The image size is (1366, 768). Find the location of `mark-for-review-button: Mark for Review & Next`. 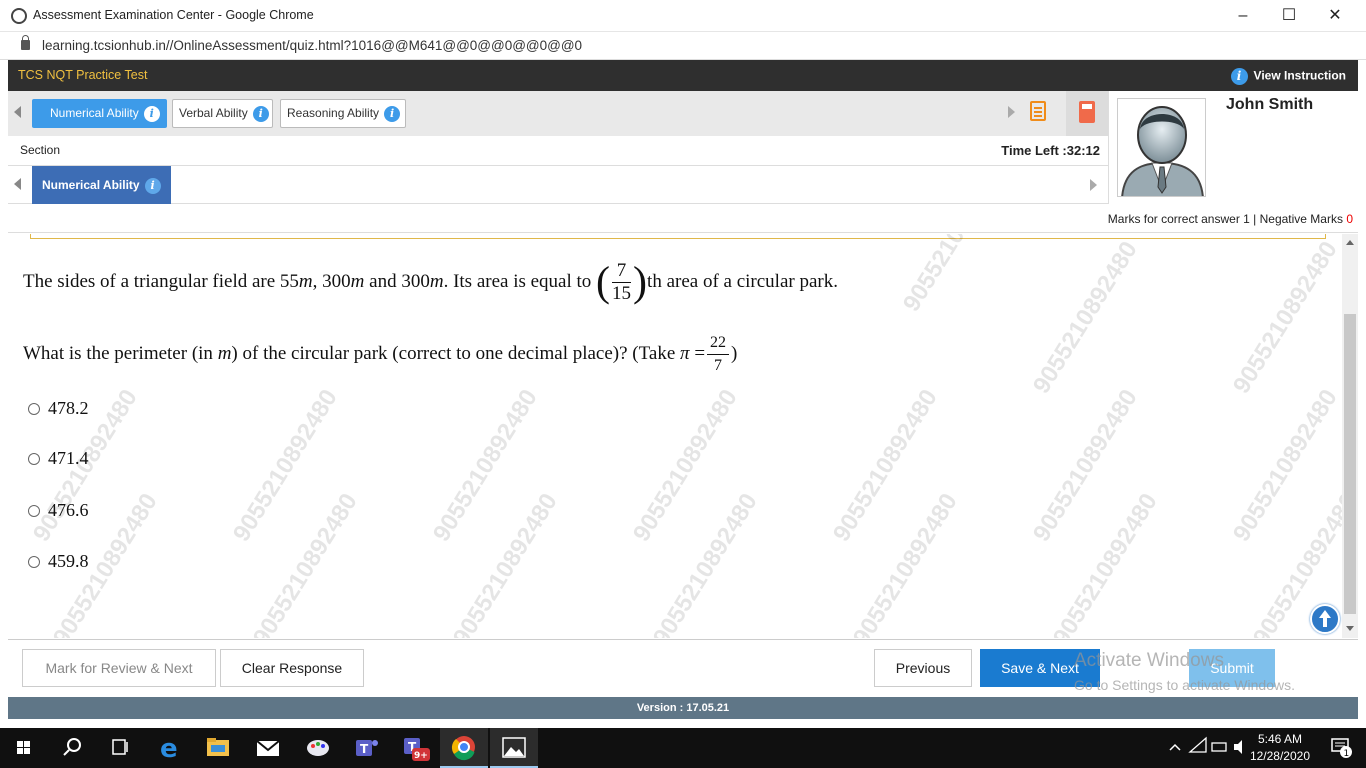

mark-for-review-button: Mark for Review & Next is located at coordinates (119, 668).